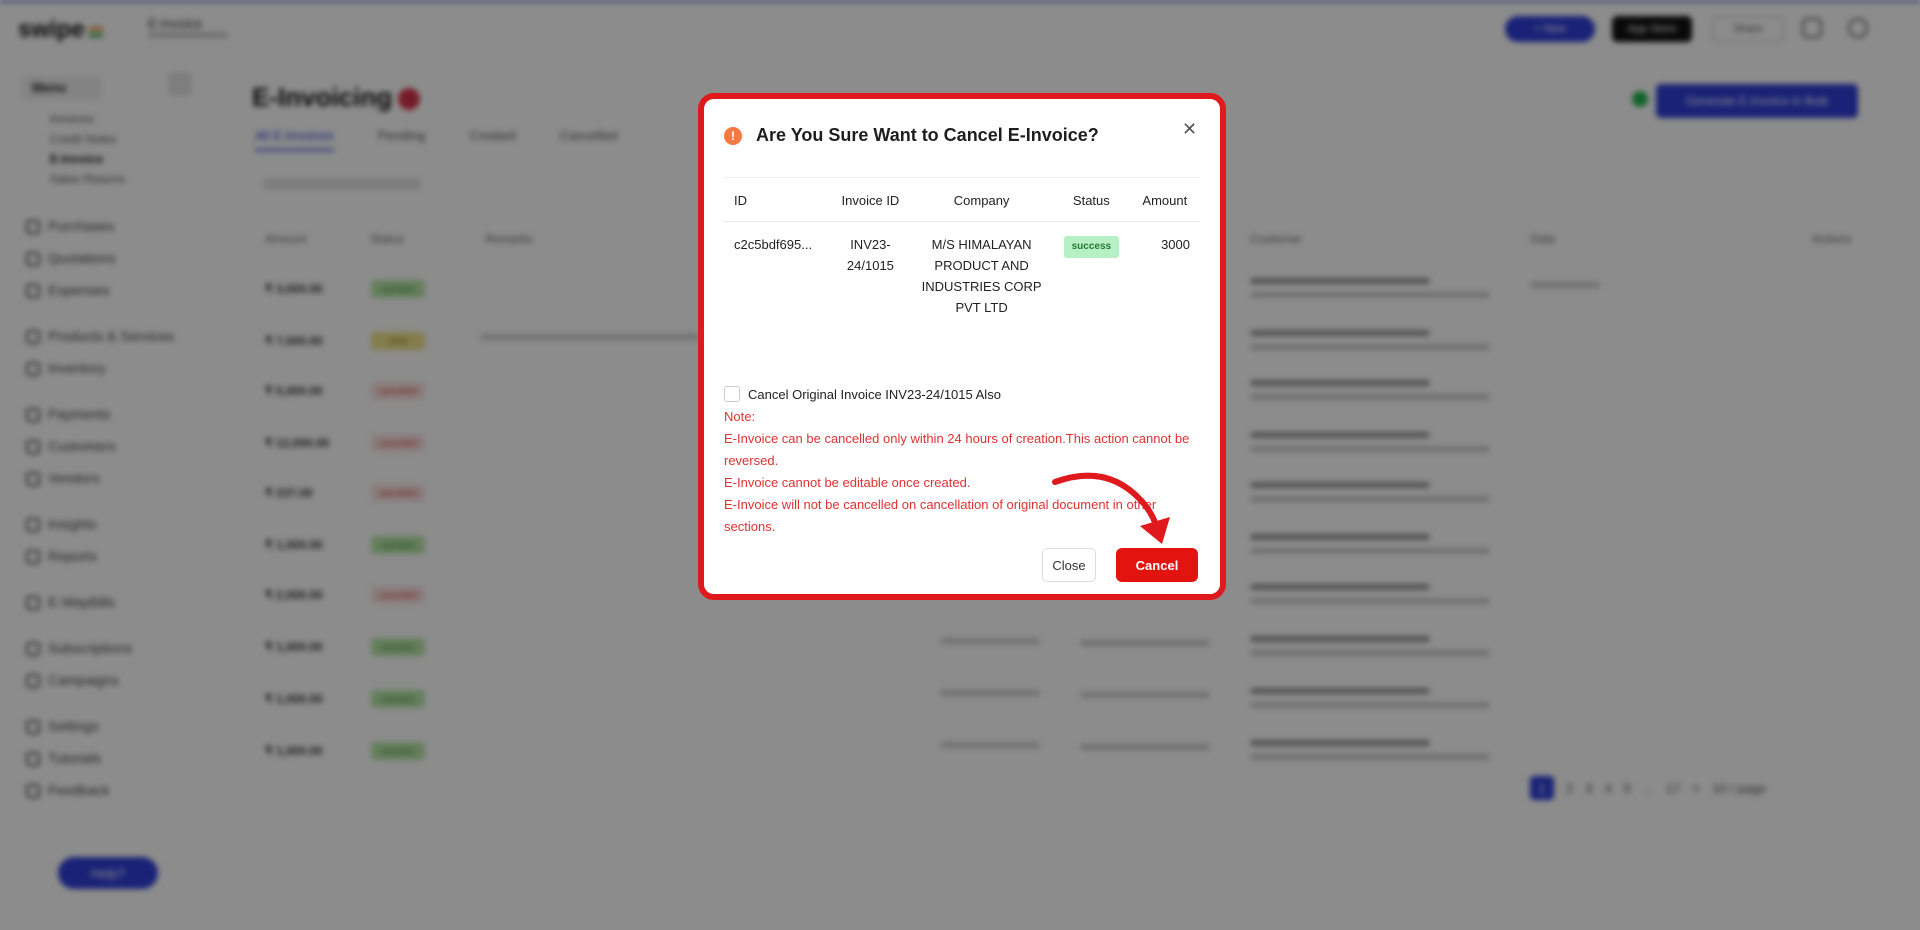 The image size is (1920, 930). What do you see at coordinates (870, 206) in the screenshot?
I see `column-header-invoice-id: Invoice ID` at bounding box center [870, 206].